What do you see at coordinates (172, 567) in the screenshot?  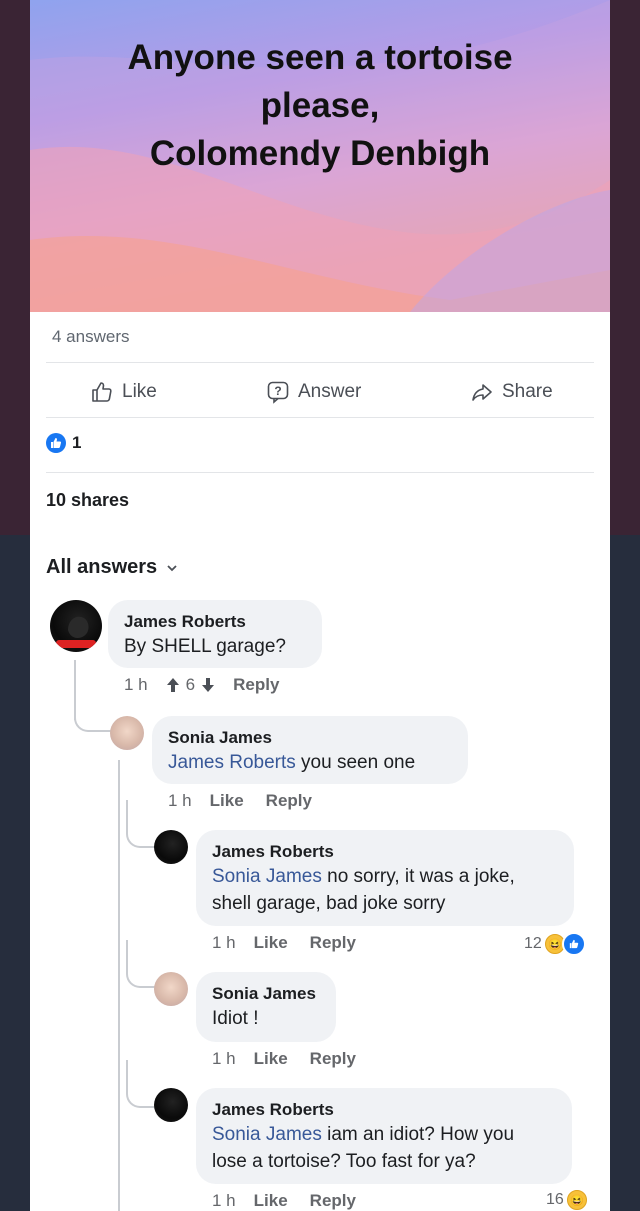 I see `chevron-down-icon` at bounding box center [172, 567].